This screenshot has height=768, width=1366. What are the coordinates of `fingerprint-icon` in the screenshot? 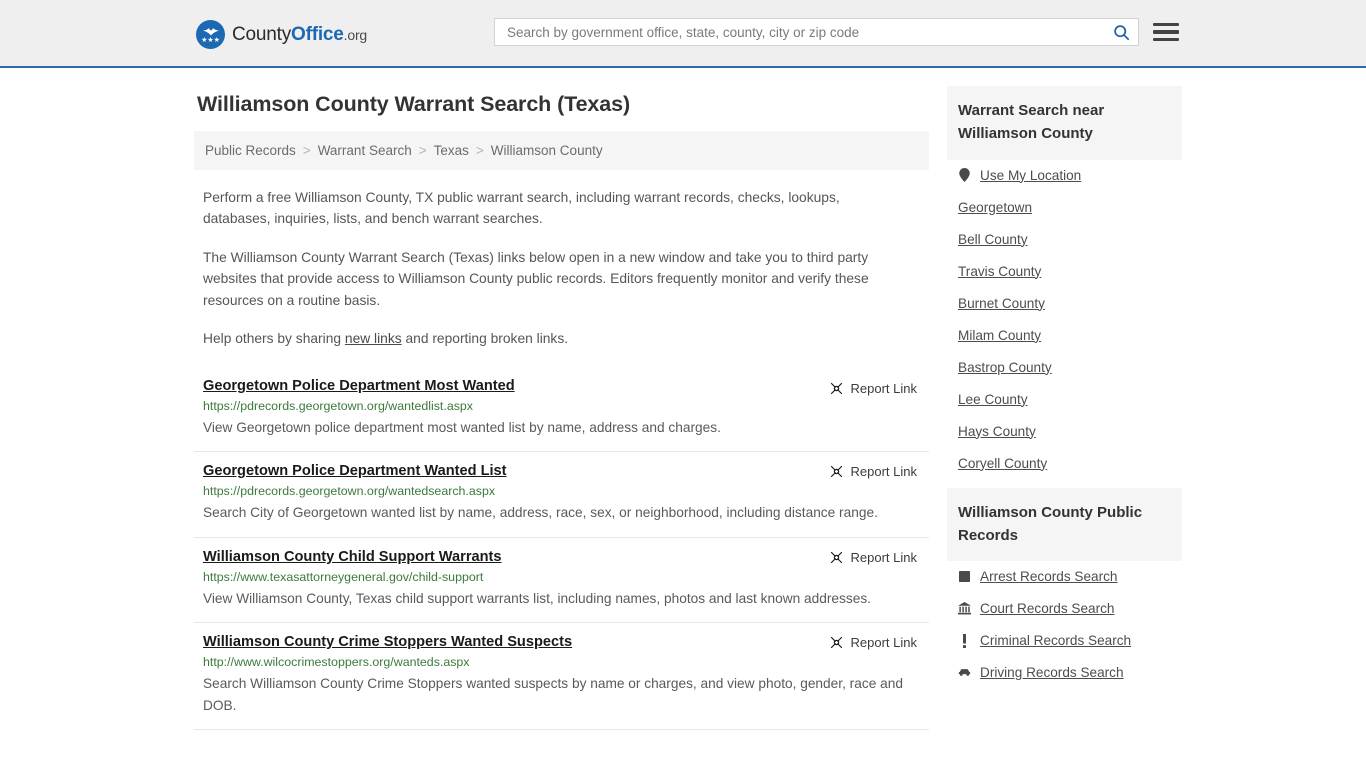 It's located at (964, 577).